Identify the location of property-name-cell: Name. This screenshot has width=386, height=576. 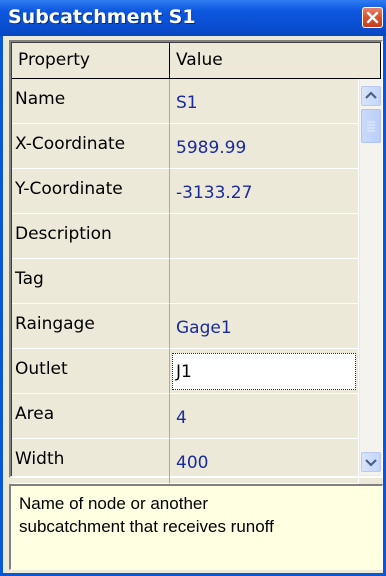
(91, 101).